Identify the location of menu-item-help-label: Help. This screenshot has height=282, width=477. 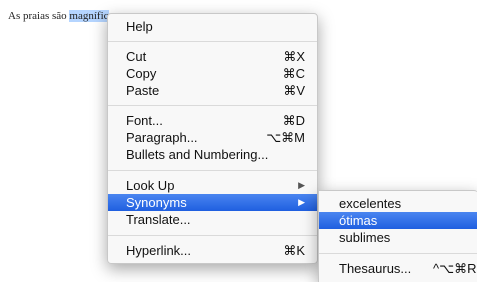
(139, 26).